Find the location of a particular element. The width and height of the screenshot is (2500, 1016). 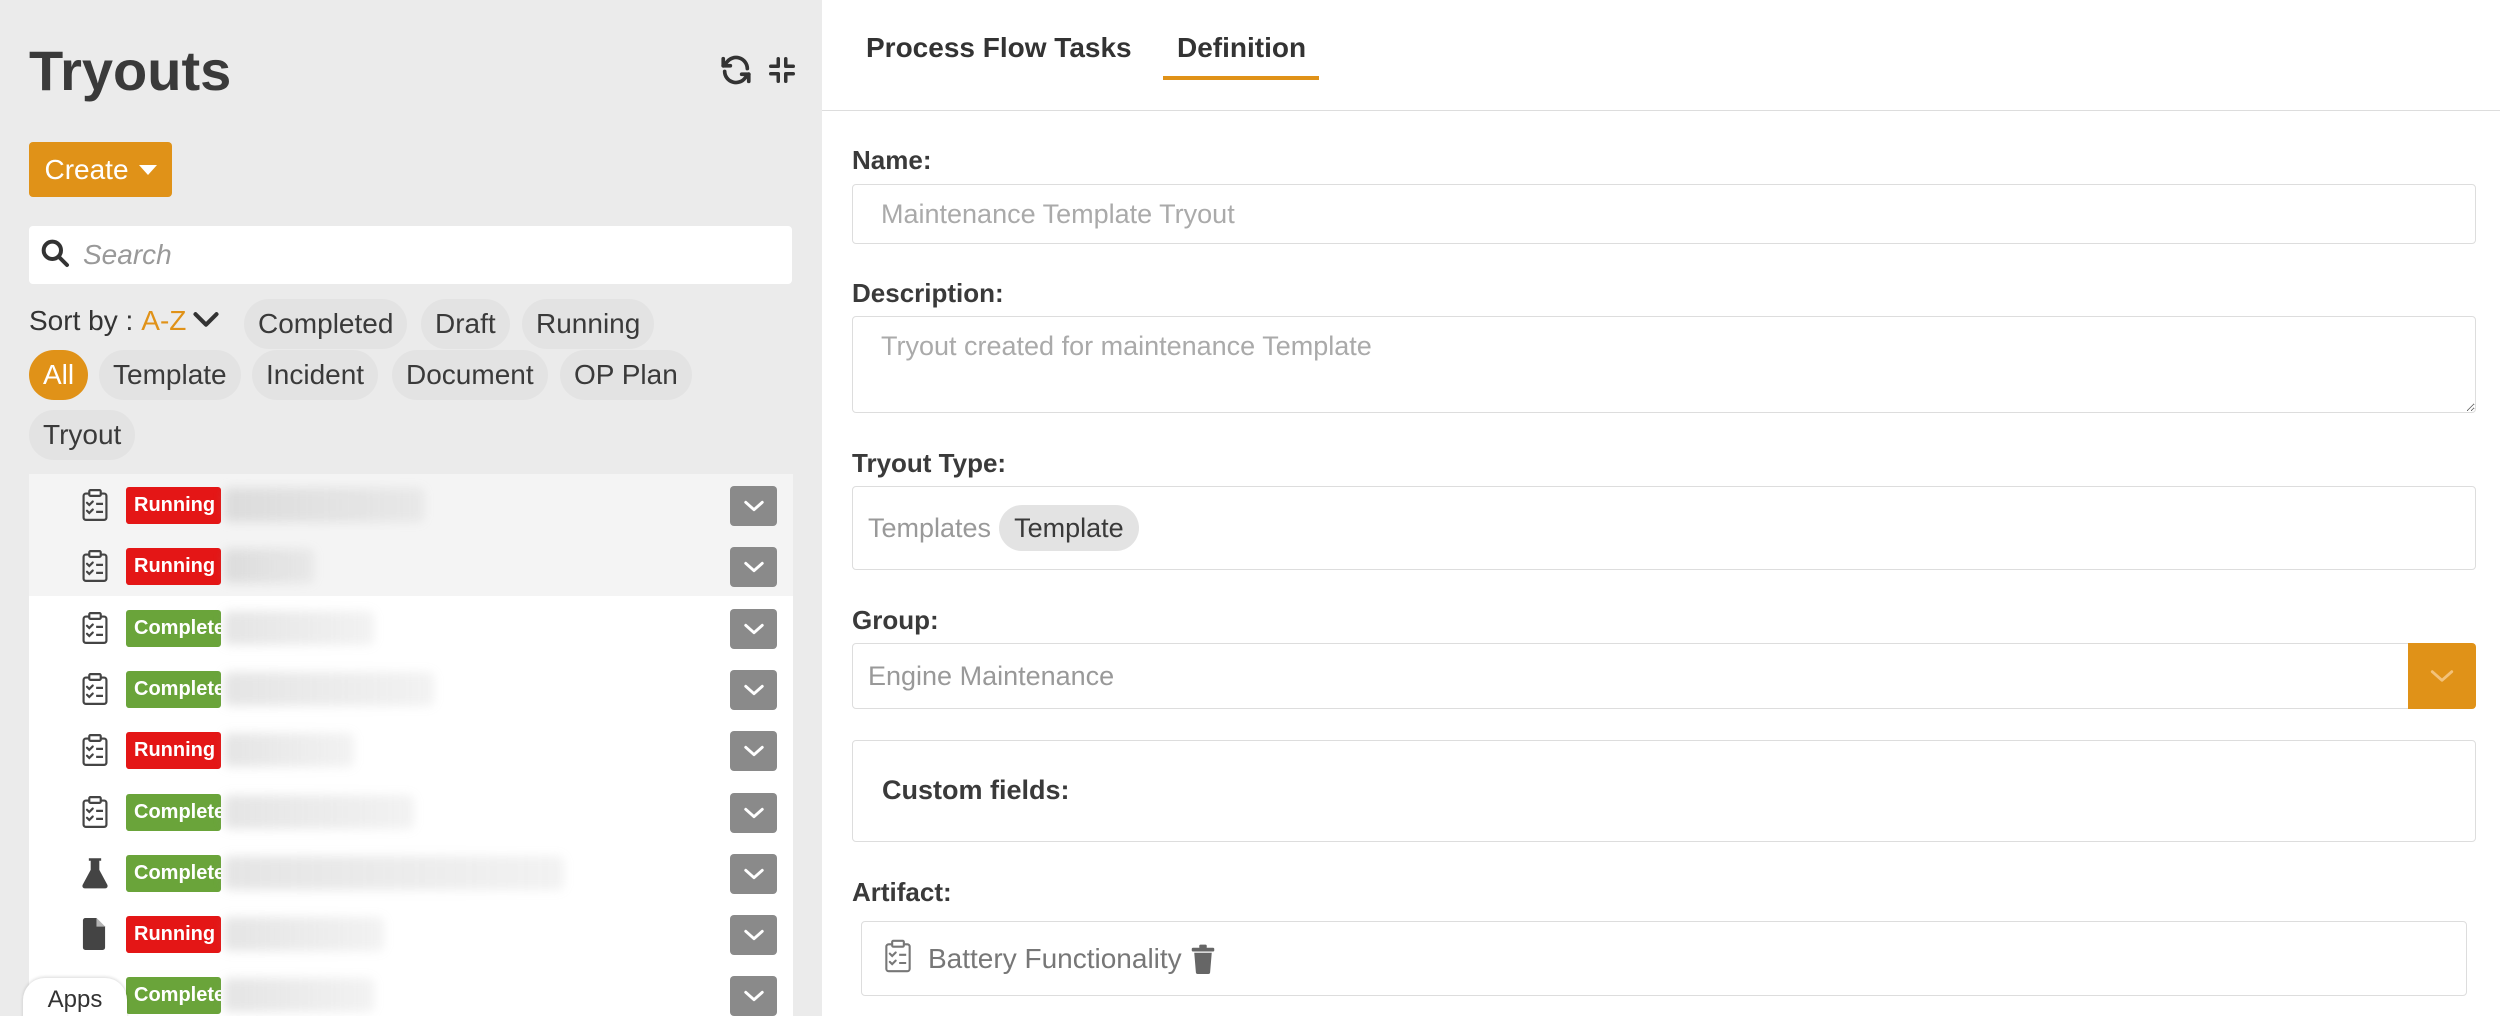

filter-template: Template is located at coordinates (170, 375).